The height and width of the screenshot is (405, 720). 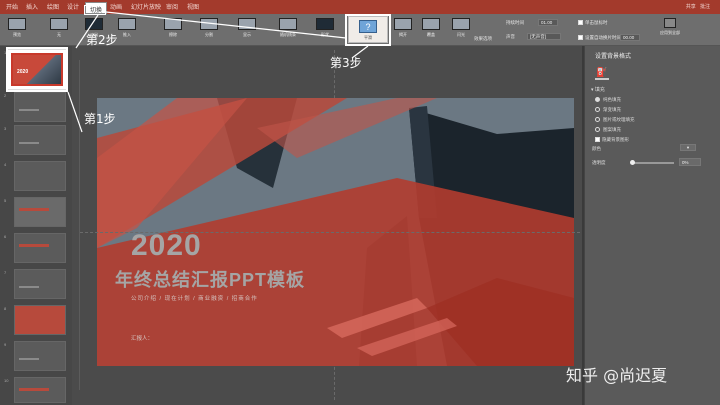 I want to click on step3-label: 第3步, so click(x=346, y=63).